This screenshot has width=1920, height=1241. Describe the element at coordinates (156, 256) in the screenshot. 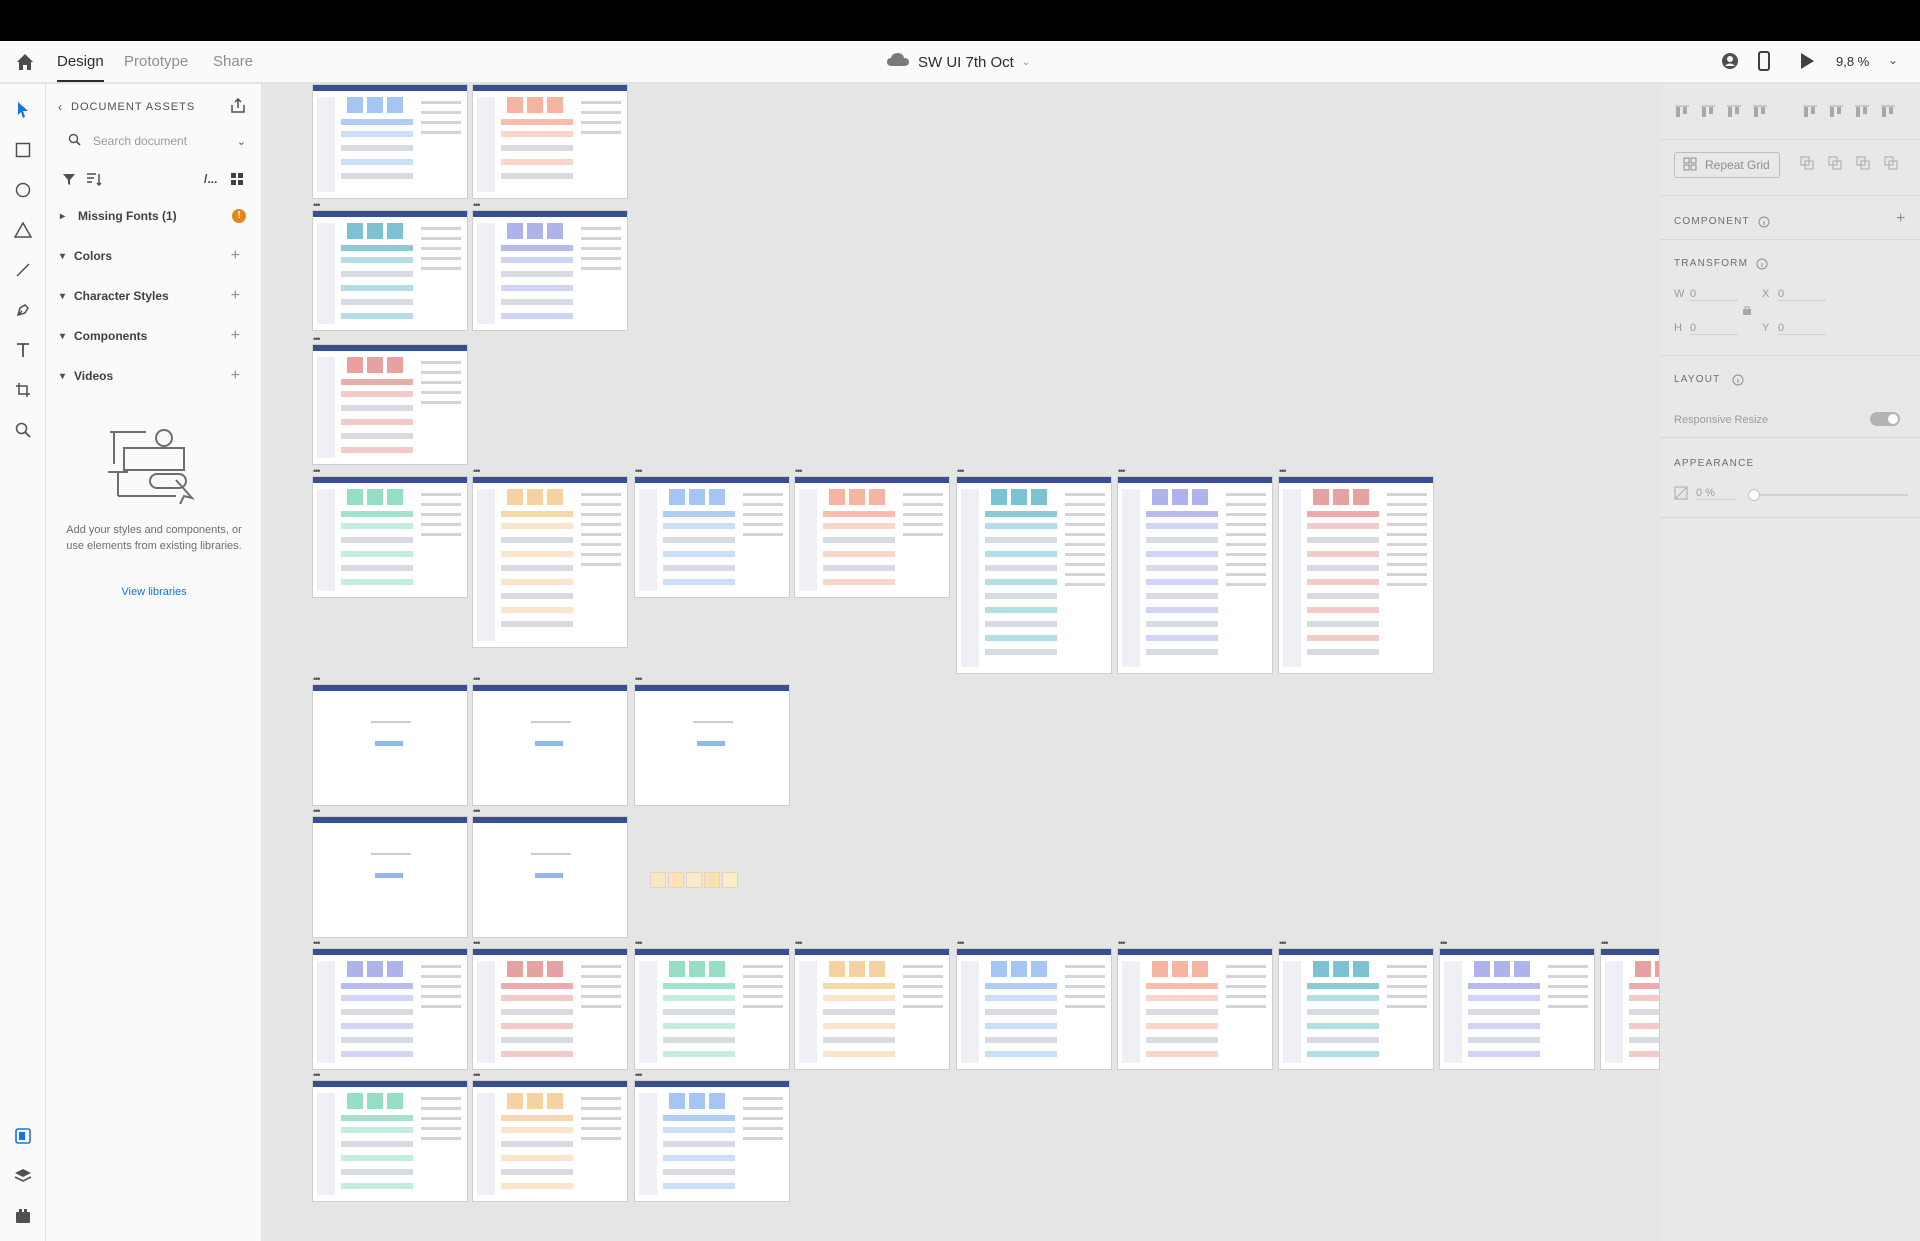

I see `colors-section: ▾ Colors +` at that location.